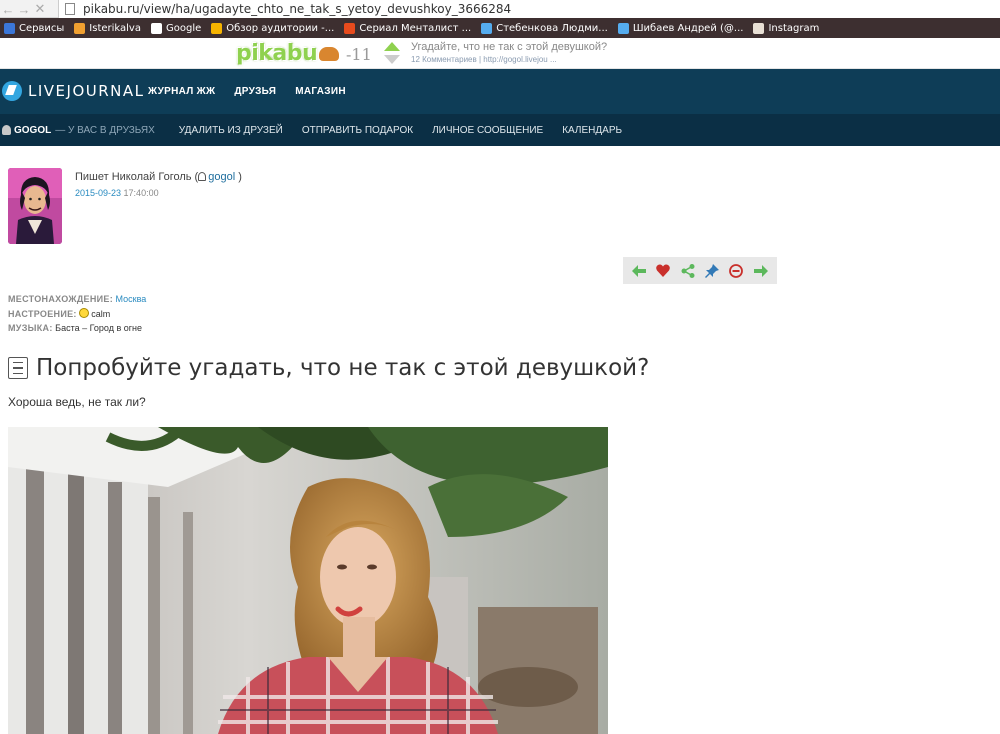 This screenshot has height=734, width=1000. What do you see at coordinates (357, 130) in the screenshot?
I see `send-gift-link: ОТПРАВИТЬ ПОДАРОК` at bounding box center [357, 130].